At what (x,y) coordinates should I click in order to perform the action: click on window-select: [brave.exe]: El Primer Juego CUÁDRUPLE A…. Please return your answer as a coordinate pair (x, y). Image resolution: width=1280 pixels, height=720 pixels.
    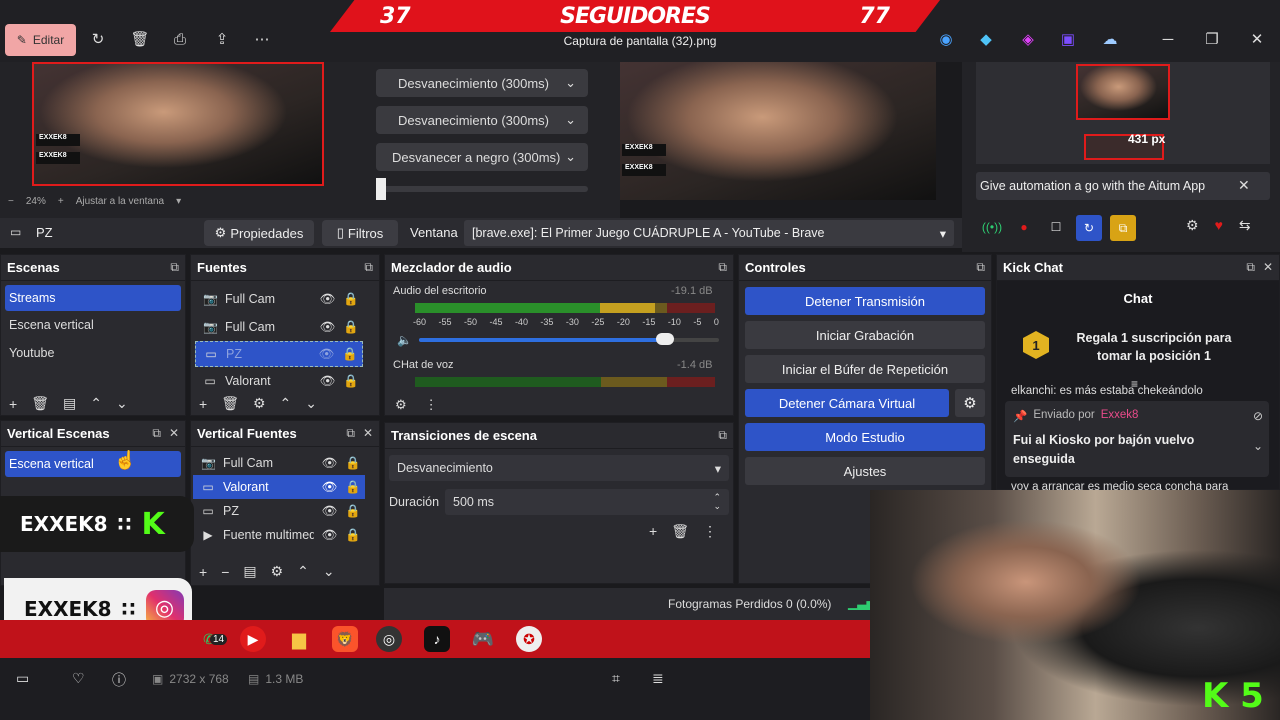
    Looking at the image, I should click on (709, 233).